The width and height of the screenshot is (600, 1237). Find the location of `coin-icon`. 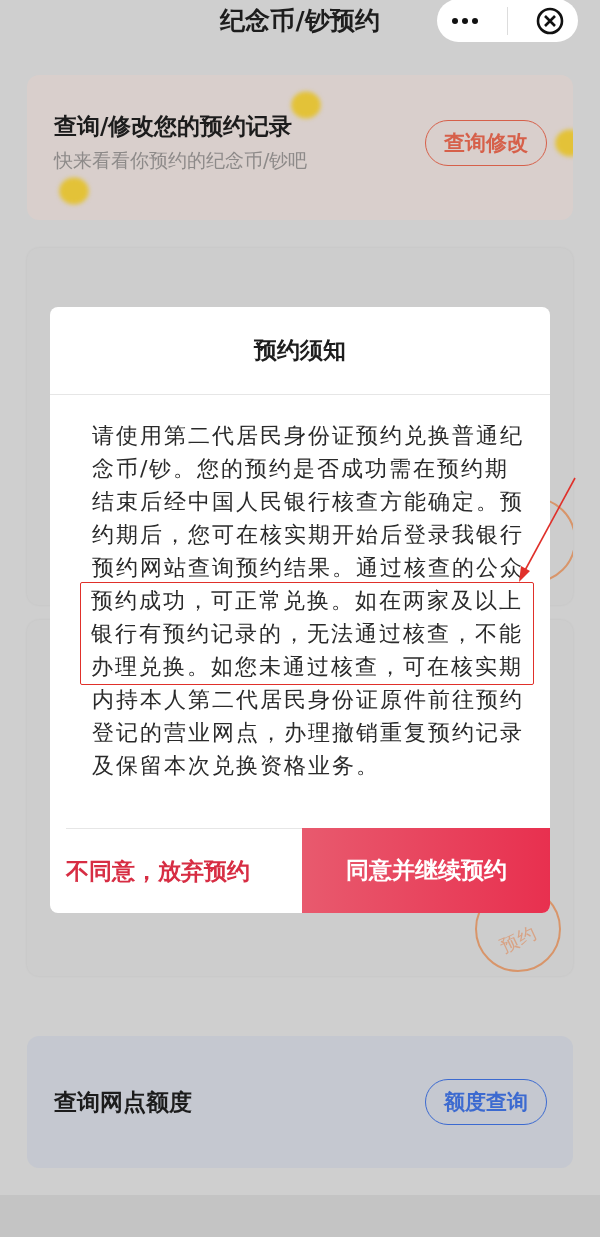

coin-icon is located at coordinates (74, 191).